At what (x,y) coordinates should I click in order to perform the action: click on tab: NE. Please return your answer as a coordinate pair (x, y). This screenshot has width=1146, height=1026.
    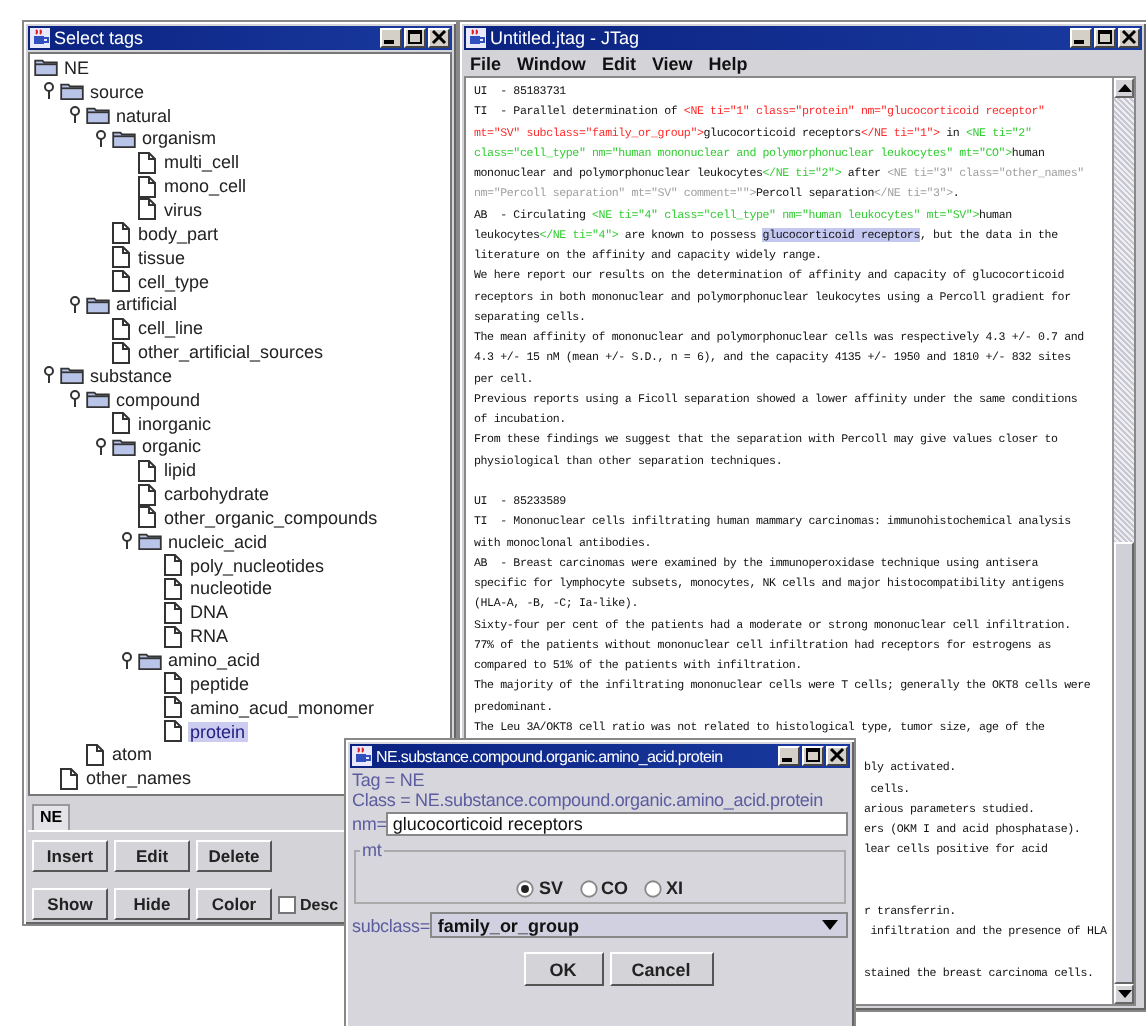
    Looking at the image, I should click on (51, 817).